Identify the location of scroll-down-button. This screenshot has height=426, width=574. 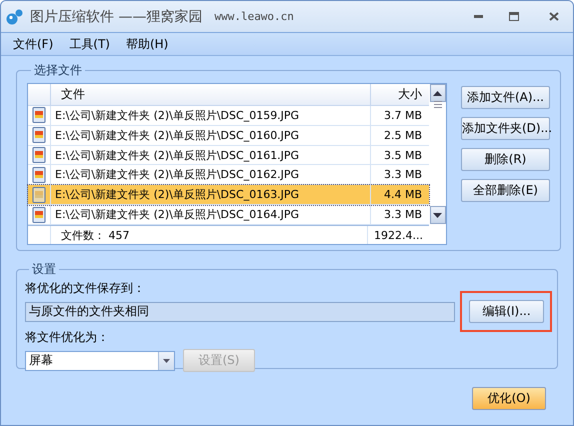
(438, 215).